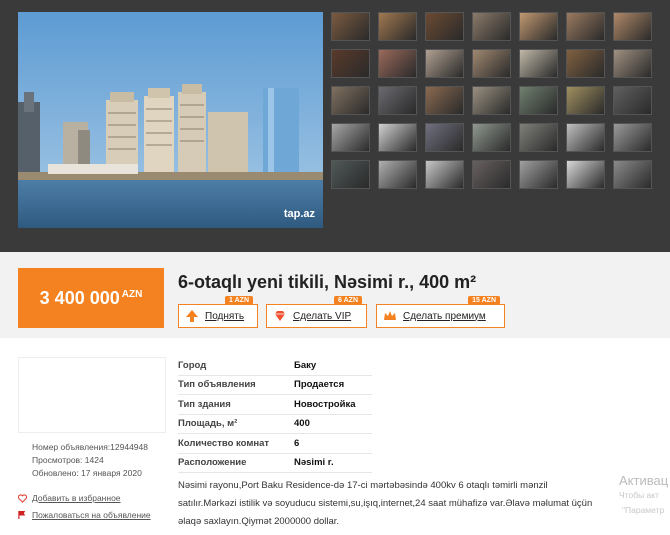 This screenshot has width=670, height=535. Describe the element at coordinates (348, 300) in the screenshot. I see `vip-price-badge: 6 AZN` at that location.